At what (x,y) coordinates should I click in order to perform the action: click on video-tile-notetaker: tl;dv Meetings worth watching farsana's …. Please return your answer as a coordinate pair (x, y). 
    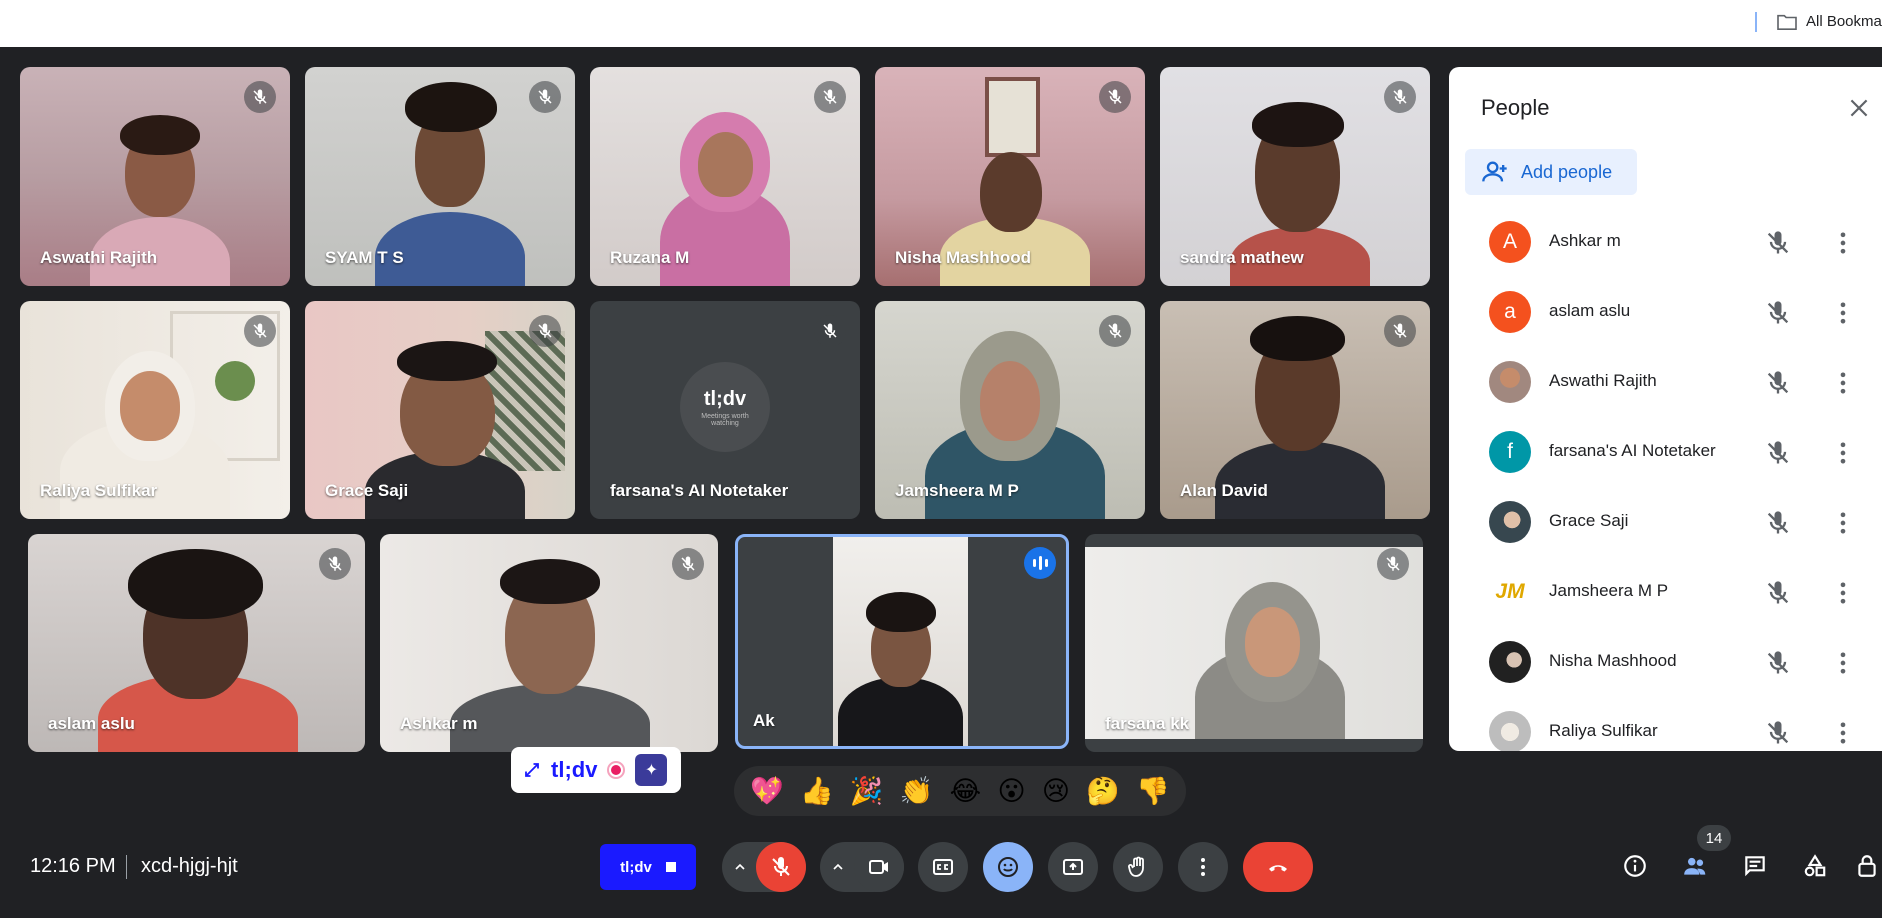
    Looking at the image, I should click on (725, 410).